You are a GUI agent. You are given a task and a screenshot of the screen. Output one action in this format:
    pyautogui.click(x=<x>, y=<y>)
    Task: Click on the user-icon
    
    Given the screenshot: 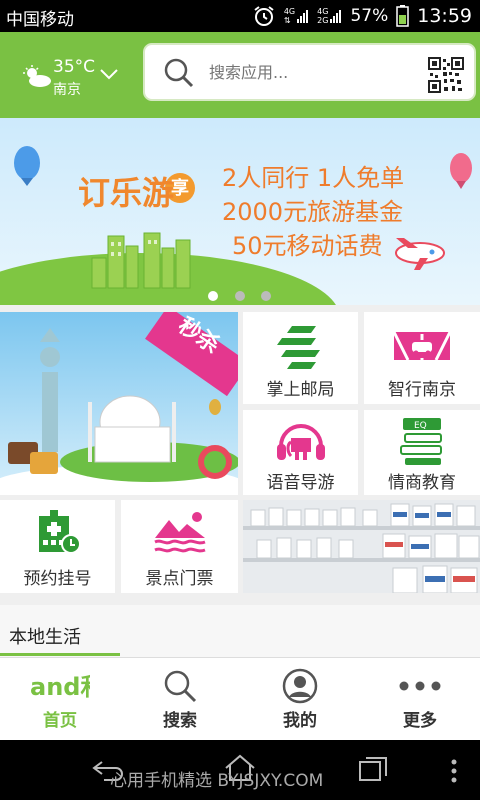 What is the action you would take?
    pyautogui.click(x=300, y=686)
    